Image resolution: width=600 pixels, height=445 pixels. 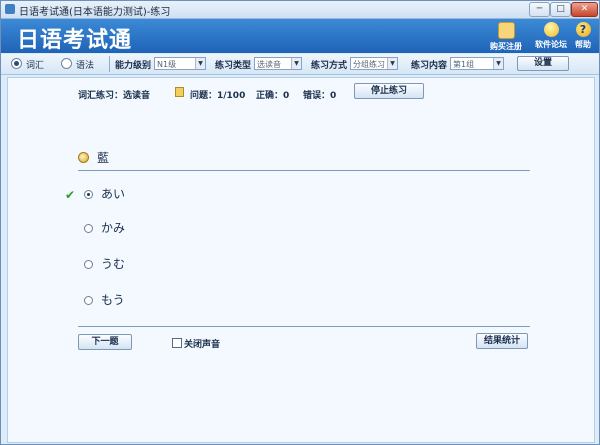 What do you see at coordinates (133, 66) in the screenshot?
I see `level-label: 能力级别` at bounding box center [133, 66].